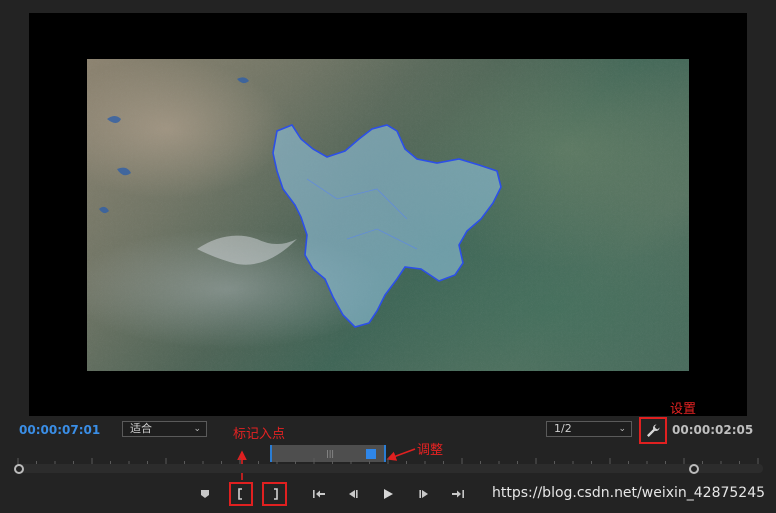 The height and width of the screenshot is (513, 776). I want to click on scroll-end-handle, so click(694, 469).